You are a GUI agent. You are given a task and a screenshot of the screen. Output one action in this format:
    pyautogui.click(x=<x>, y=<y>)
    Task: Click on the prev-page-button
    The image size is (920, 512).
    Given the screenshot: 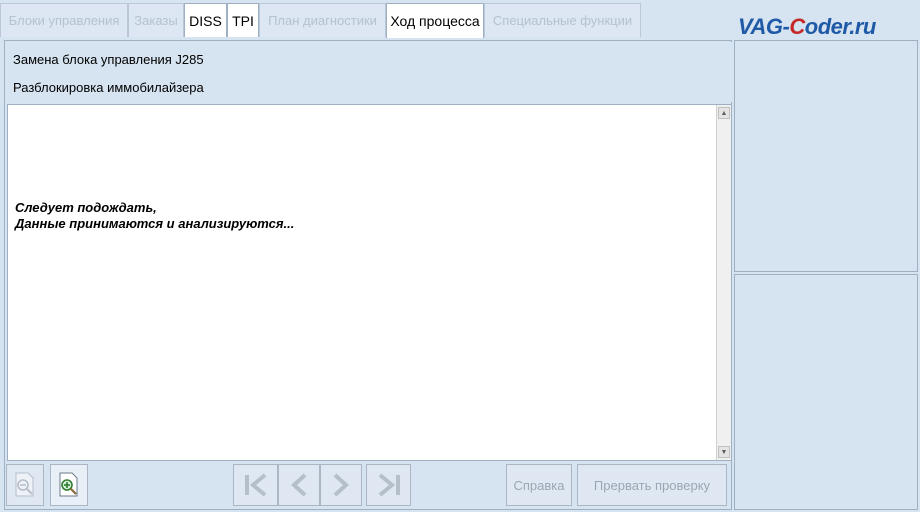 What is the action you would take?
    pyautogui.click(x=299, y=485)
    